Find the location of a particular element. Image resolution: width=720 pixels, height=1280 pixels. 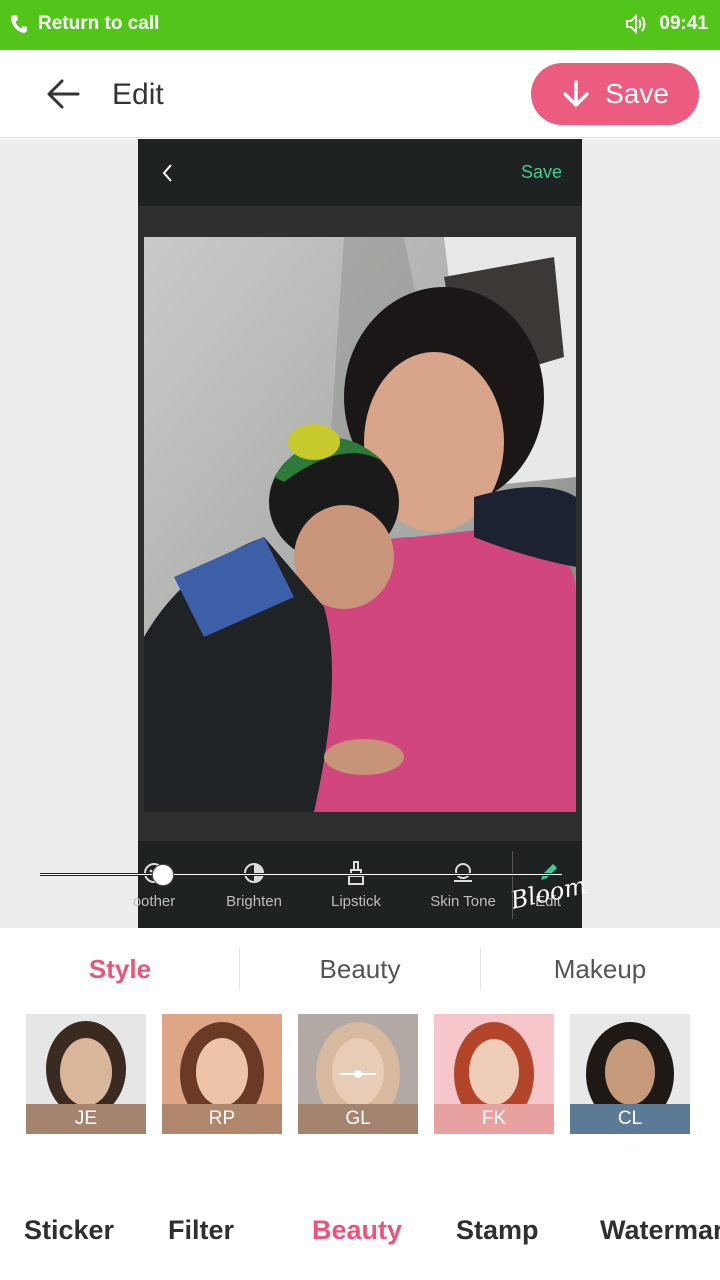

editor-header: Save is located at coordinates (360, 172).